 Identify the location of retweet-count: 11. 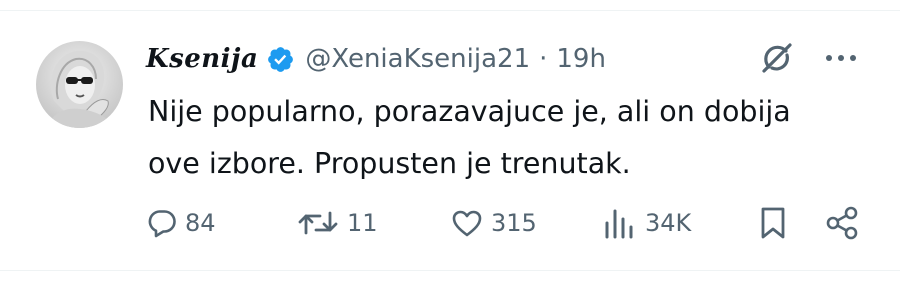
(362, 223).